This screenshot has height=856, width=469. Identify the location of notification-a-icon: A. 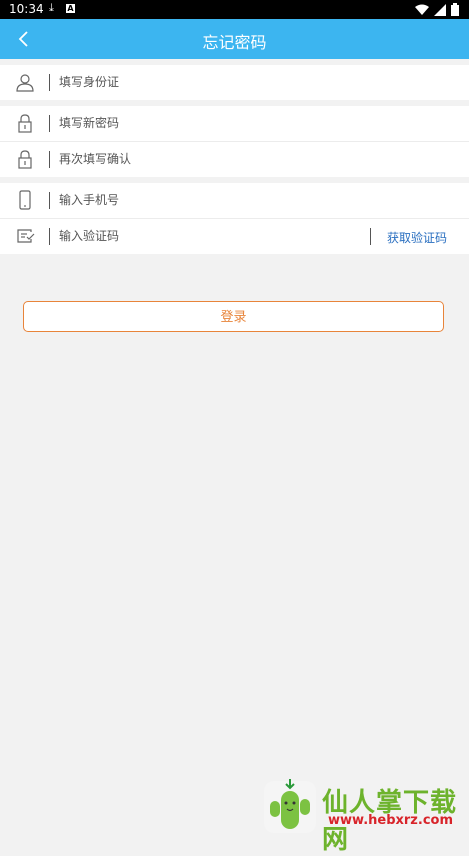
(70, 8).